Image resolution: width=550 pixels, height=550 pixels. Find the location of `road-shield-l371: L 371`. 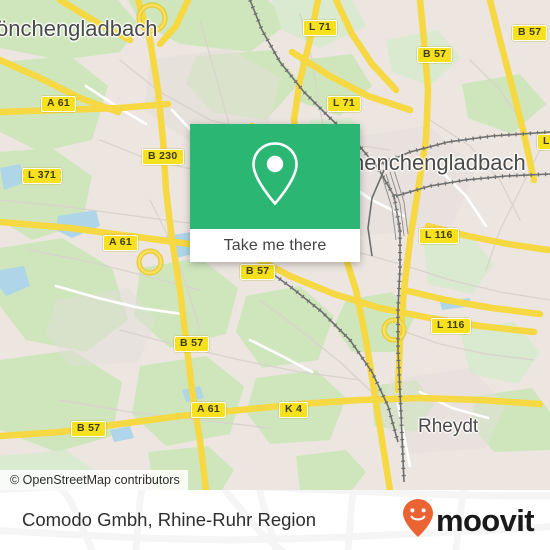

road-shield-l371: L 371 is located at coordinates (42, 176).